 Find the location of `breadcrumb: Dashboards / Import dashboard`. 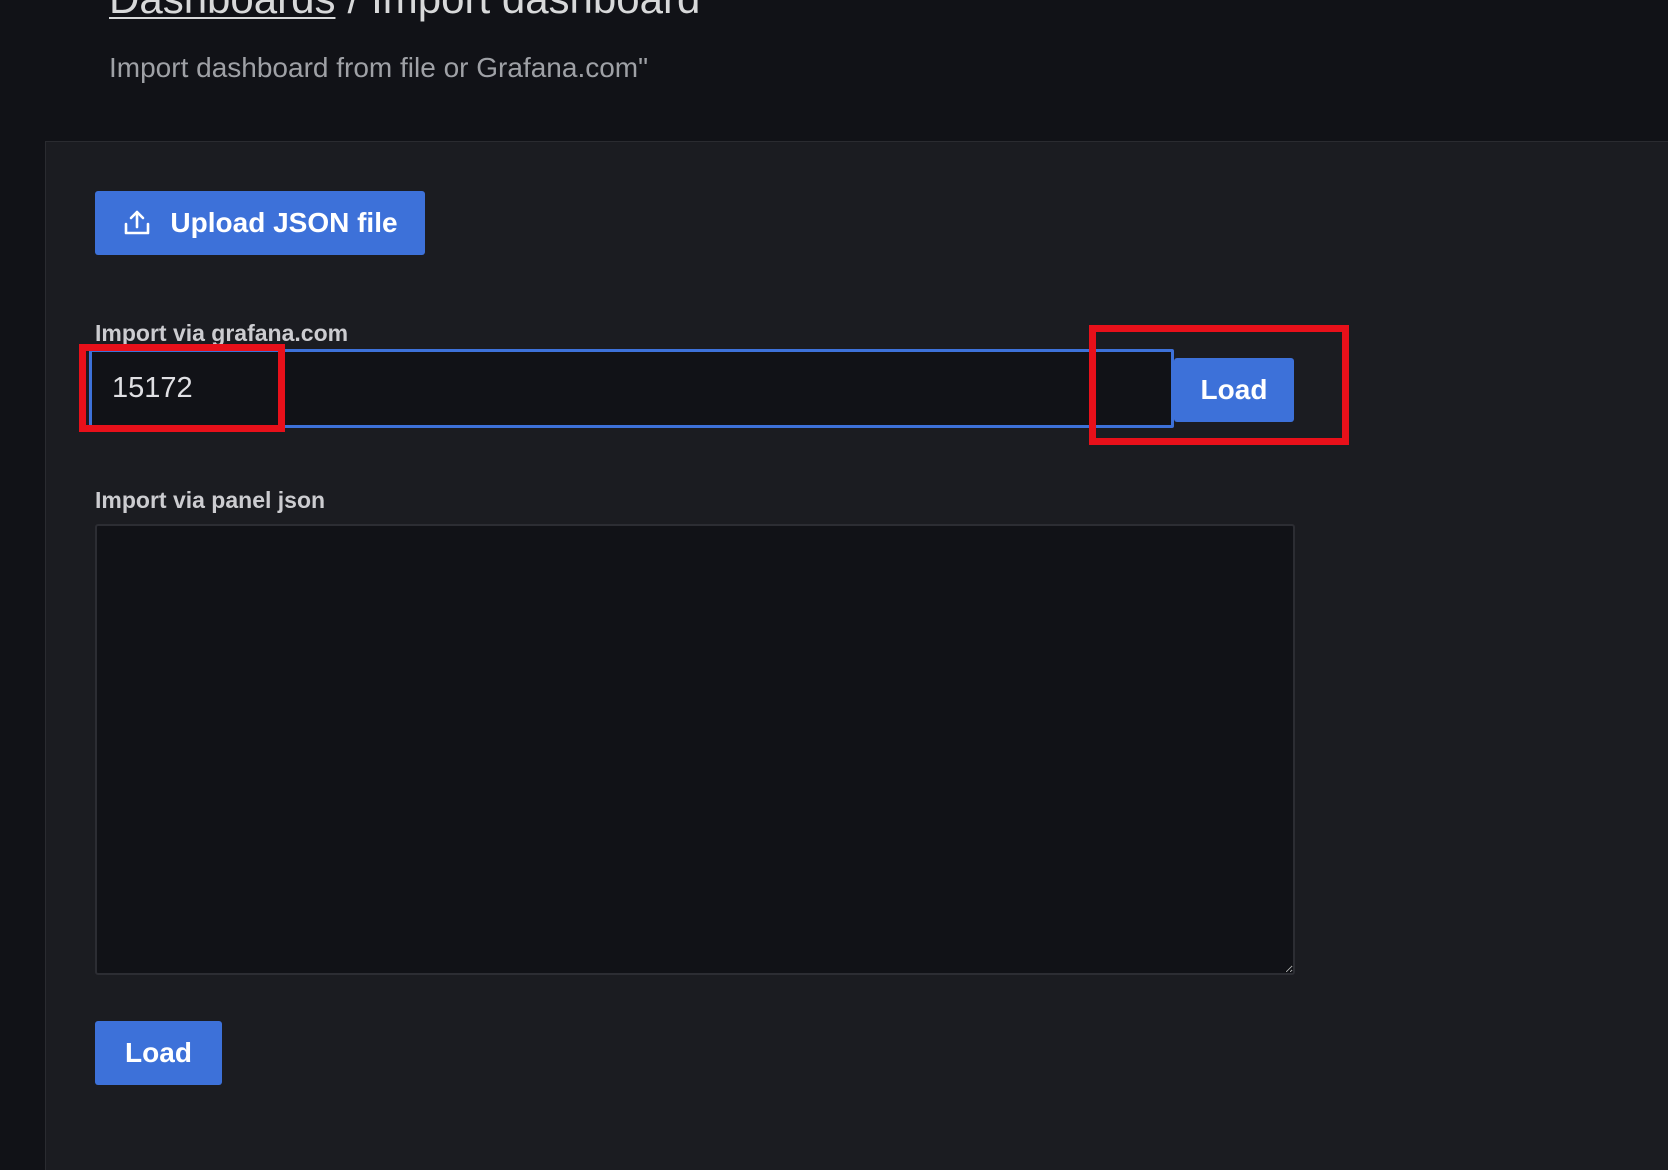

breadcrumb: Dashboards / Import dashboard is located at coordinates (404, 12).